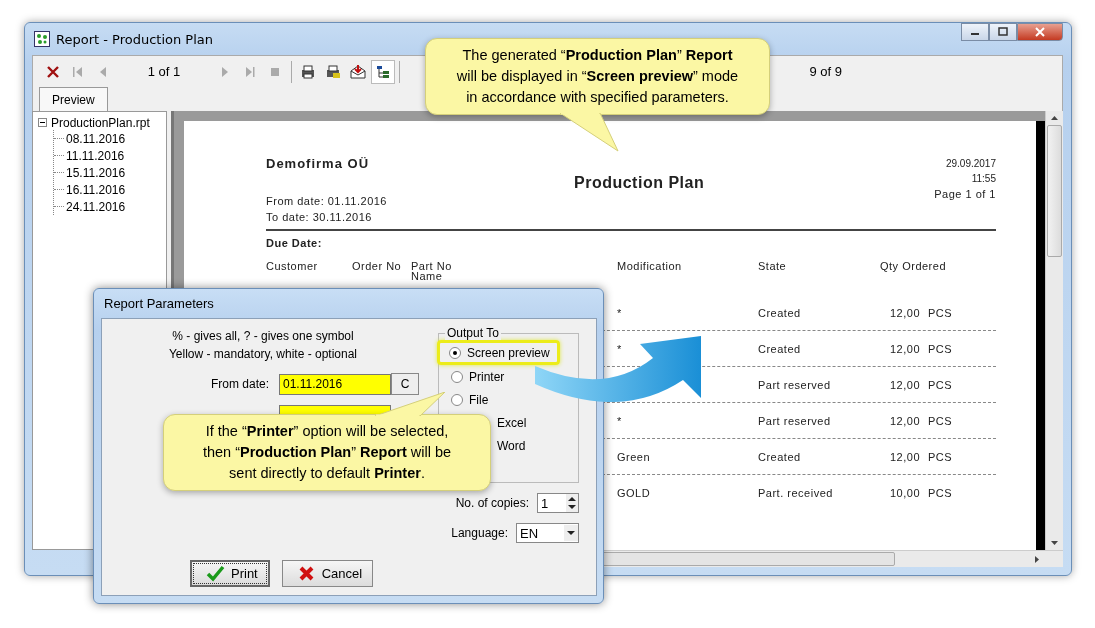  What do you see at coordinates (773, 267) in the screenshot?
I see `column-header: State` at bounding box center [773, 267].